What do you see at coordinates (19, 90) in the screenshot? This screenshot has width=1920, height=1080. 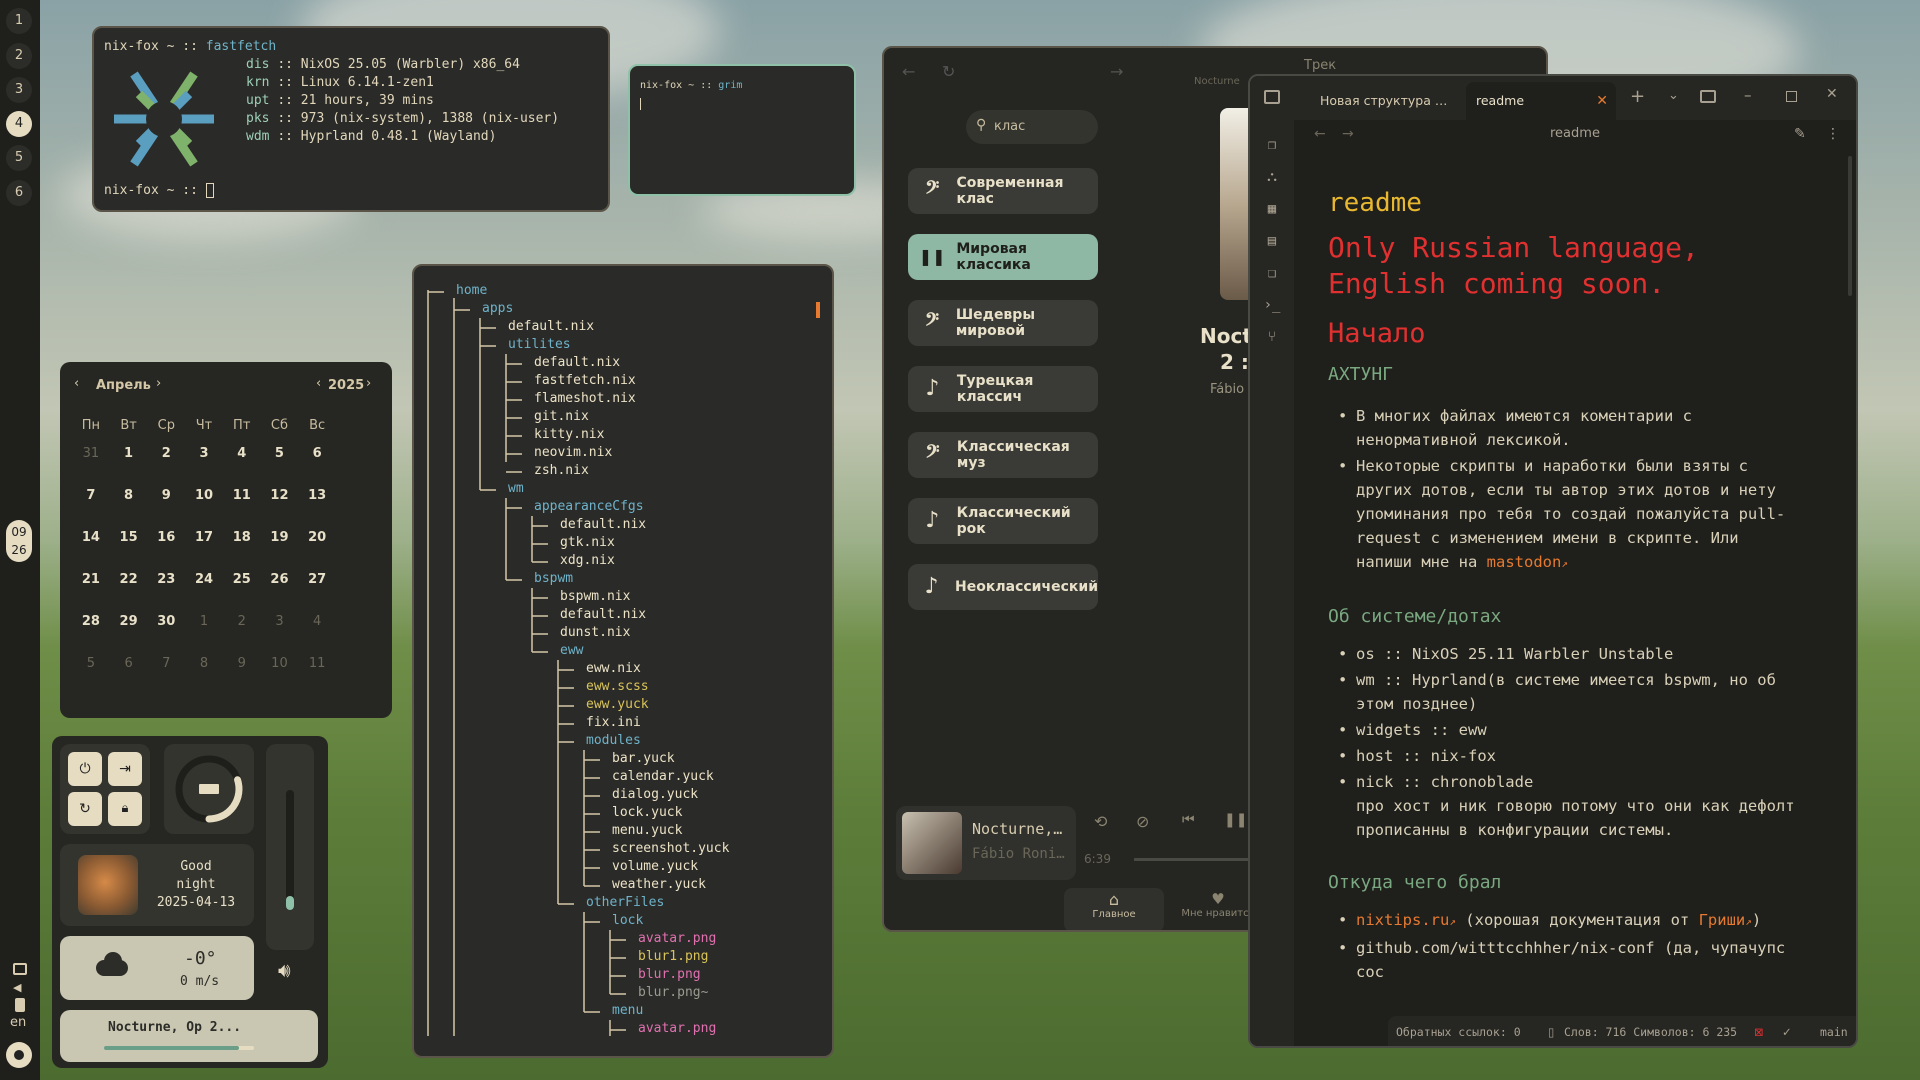 I see `workspace-3: 3` at bounding box center [19, 90].